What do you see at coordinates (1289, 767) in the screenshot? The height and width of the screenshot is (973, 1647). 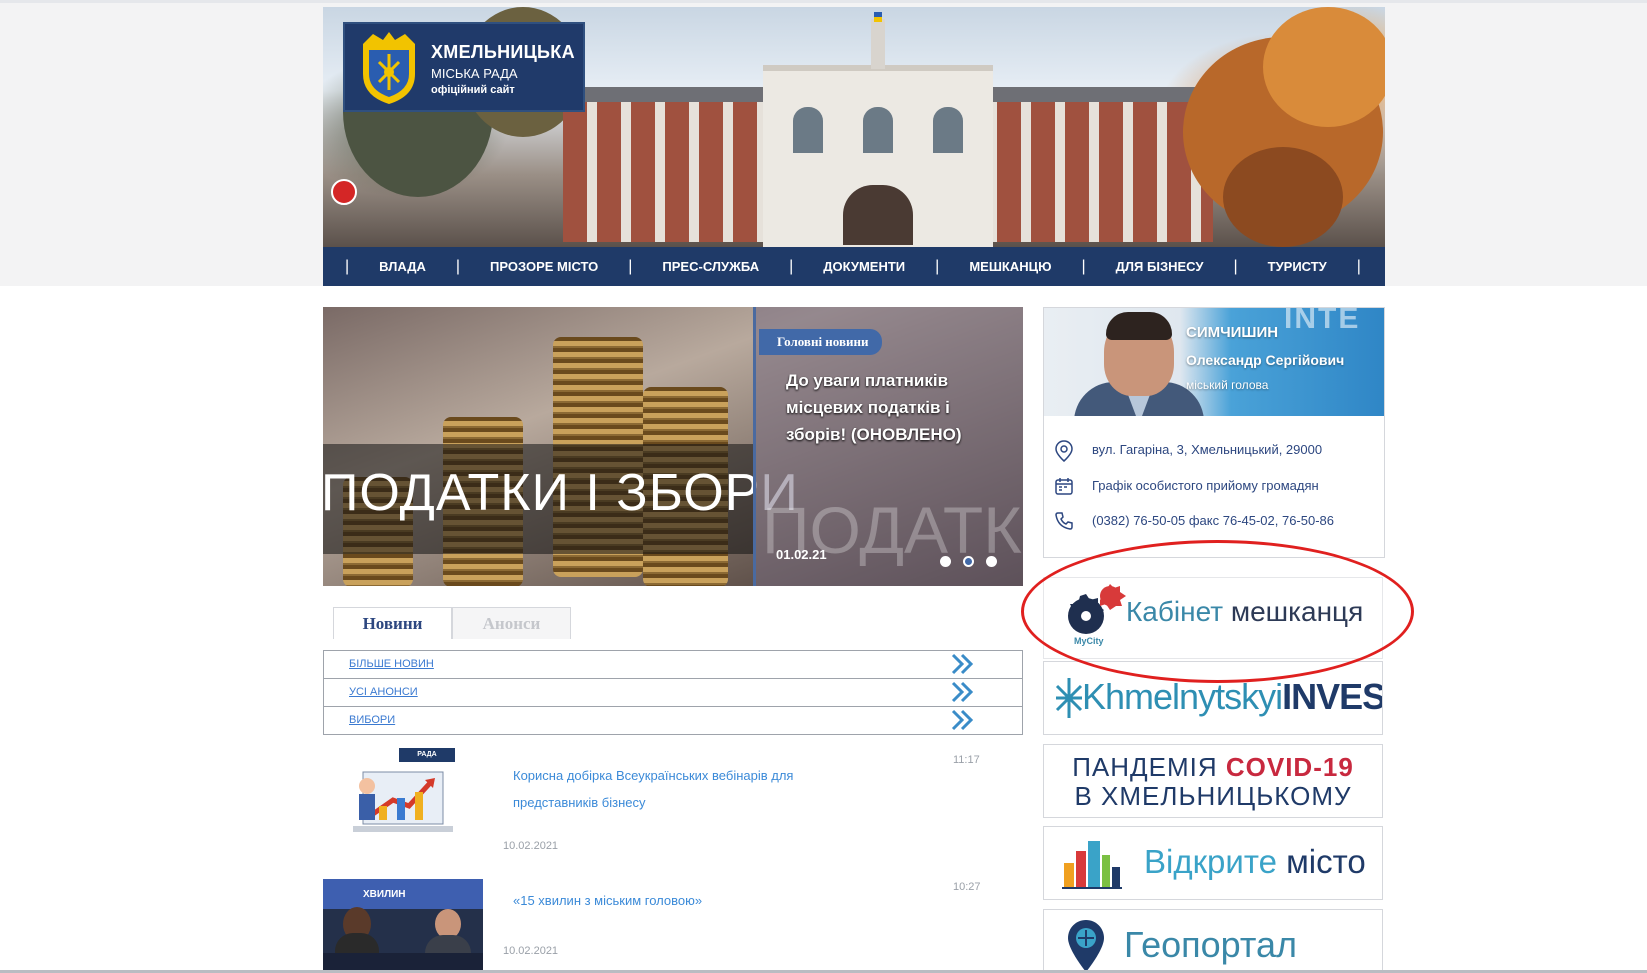 I see `banner-covid-highlight: COVID-19` at bounding box center [1289, 767].